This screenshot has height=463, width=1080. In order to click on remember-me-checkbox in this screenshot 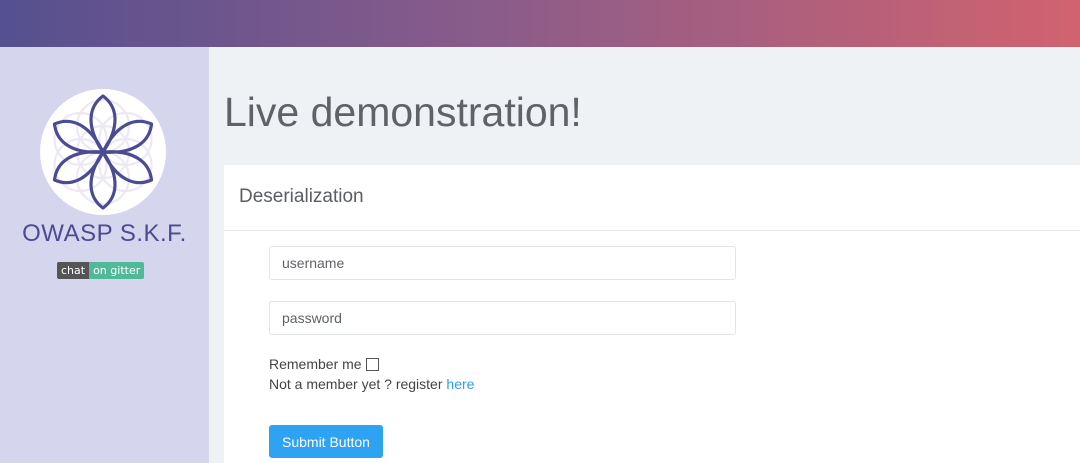, I will do `click(372, 364)`.